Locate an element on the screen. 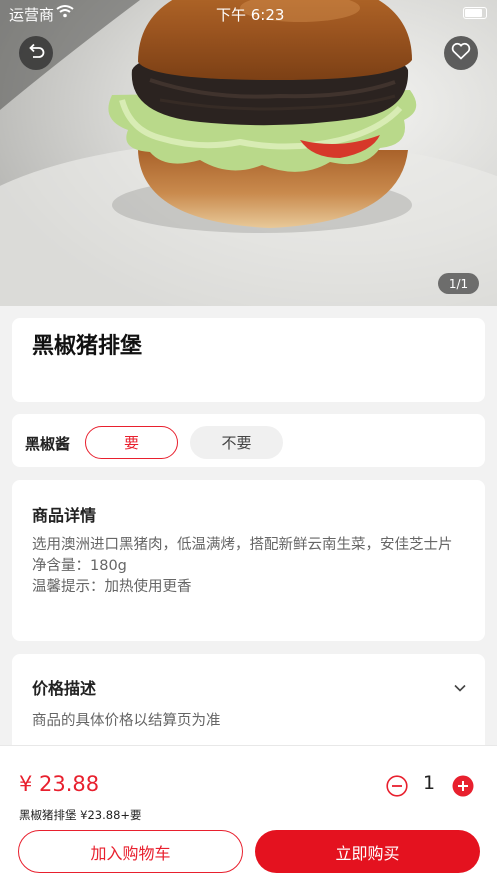 Image resolution: width=497 pixels, height=883 pixels. favorite-button is located at coordinates (461, 53).